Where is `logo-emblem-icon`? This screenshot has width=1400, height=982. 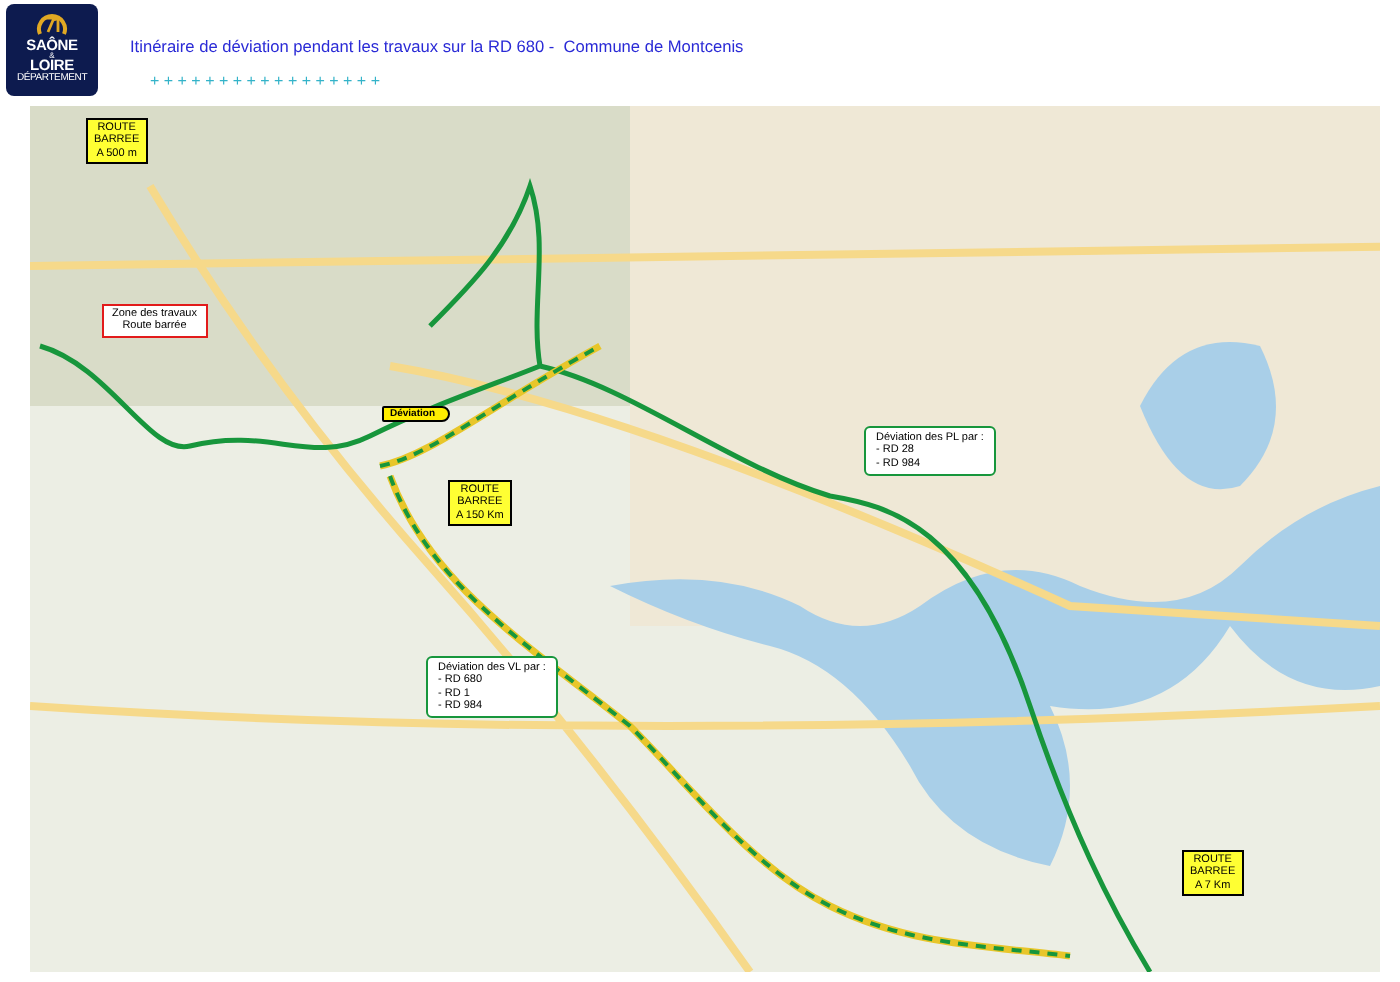
logo-emblem-icon is located at coordinates (52, 24).